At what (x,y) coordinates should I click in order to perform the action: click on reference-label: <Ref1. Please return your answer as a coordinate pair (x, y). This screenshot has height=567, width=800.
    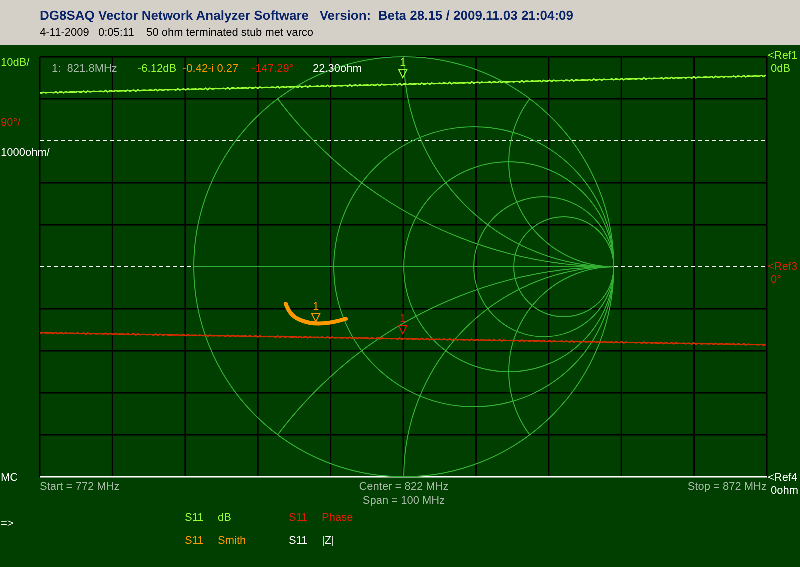
    Looking at the image, I should click on (783, 56).